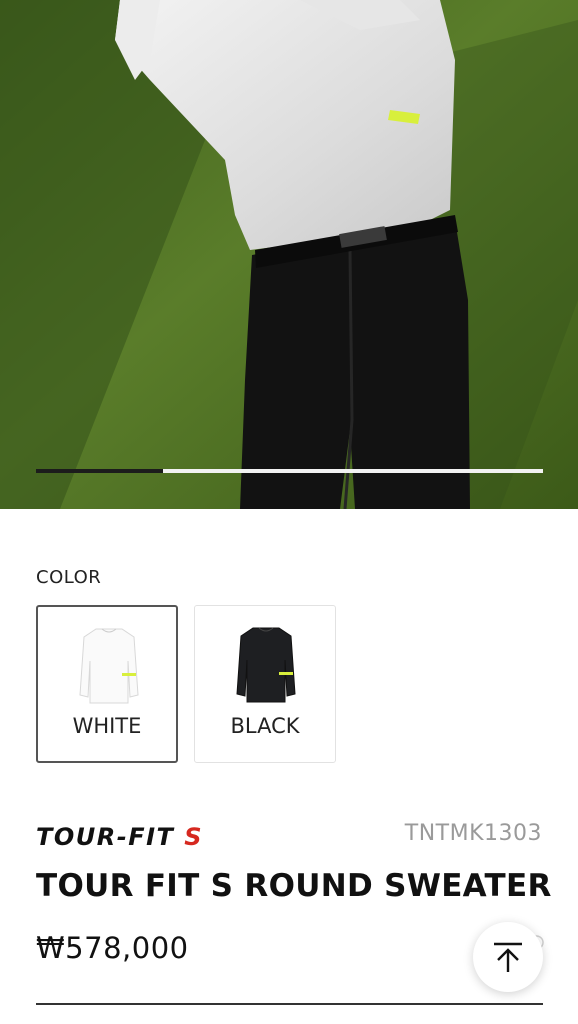 The height and width of the screenshot is (1024, 578). Describe the element at coordinates (265, 726) in the screenshot. I see `color-option-label: BLACK` at that location.